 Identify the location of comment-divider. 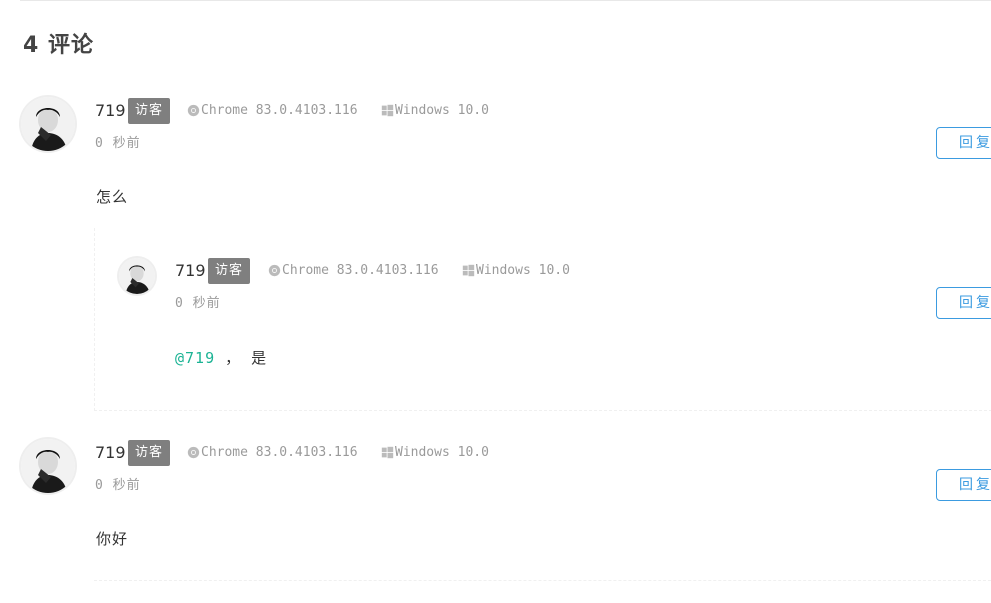
(542, 580).